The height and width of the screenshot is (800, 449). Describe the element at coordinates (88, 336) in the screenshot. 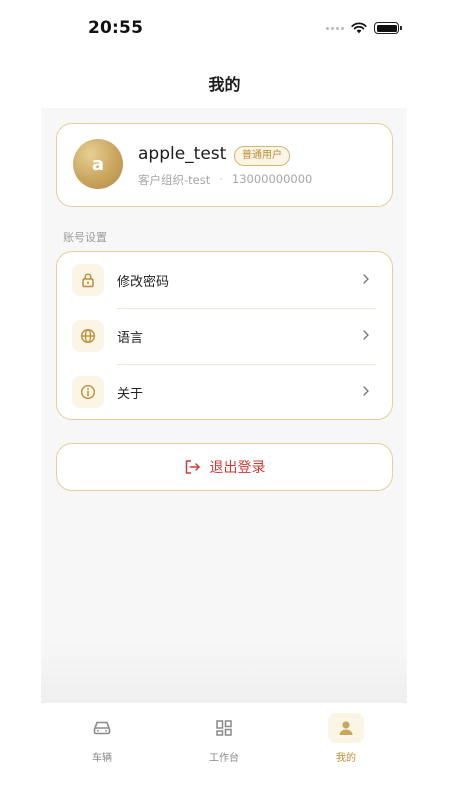

I see `globe-icon` at that location.